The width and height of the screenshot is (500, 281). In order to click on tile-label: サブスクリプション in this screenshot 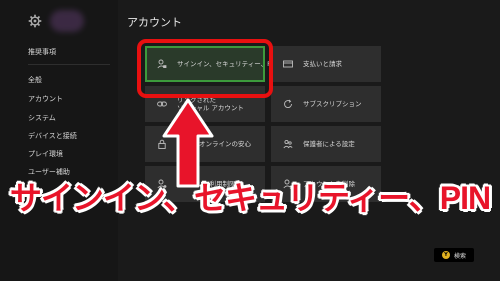, I will do `click(332, 104)`.